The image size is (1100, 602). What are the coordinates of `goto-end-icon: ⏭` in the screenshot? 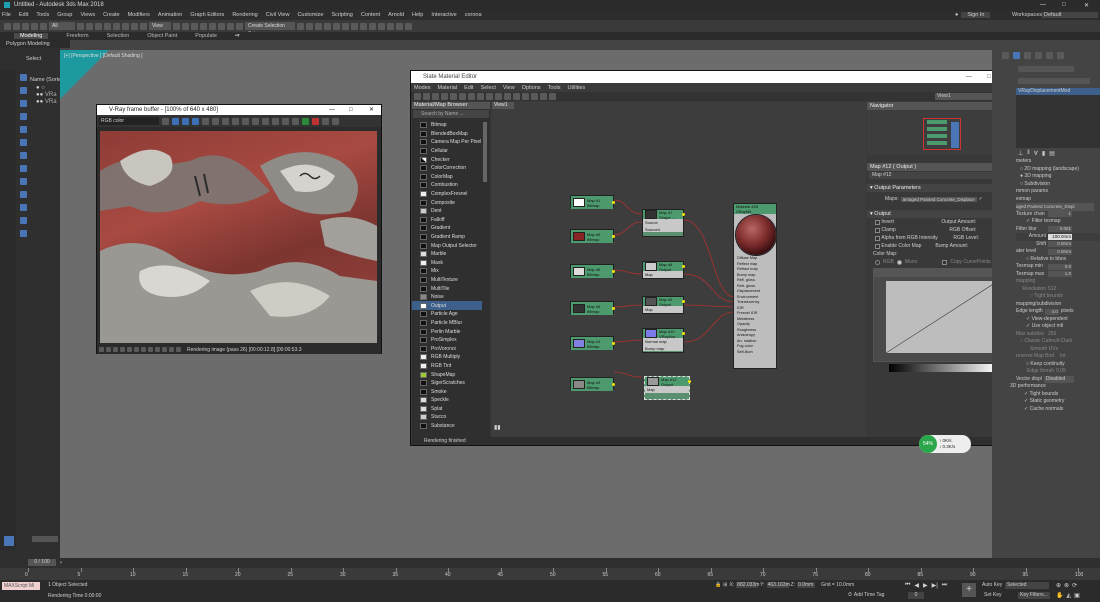 It's located at (944, 585).